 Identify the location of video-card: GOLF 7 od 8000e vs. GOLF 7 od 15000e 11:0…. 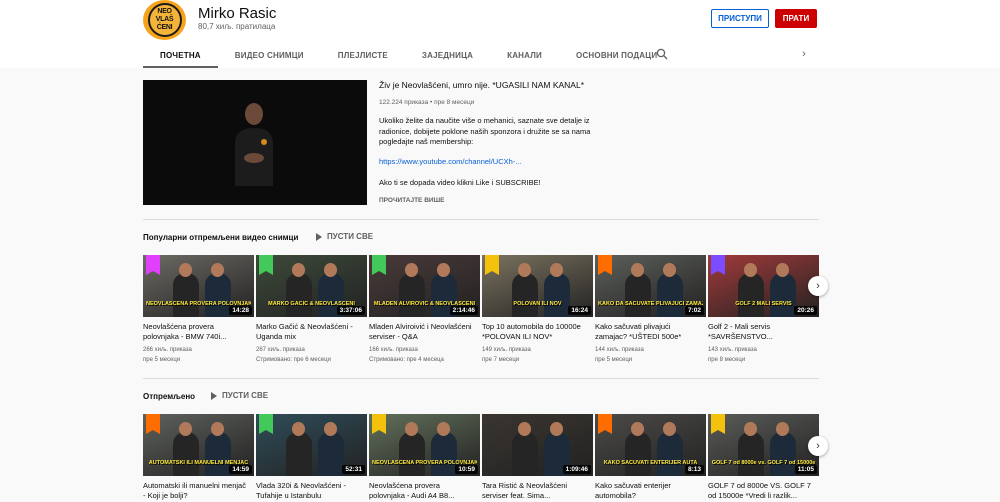
(763, 458).